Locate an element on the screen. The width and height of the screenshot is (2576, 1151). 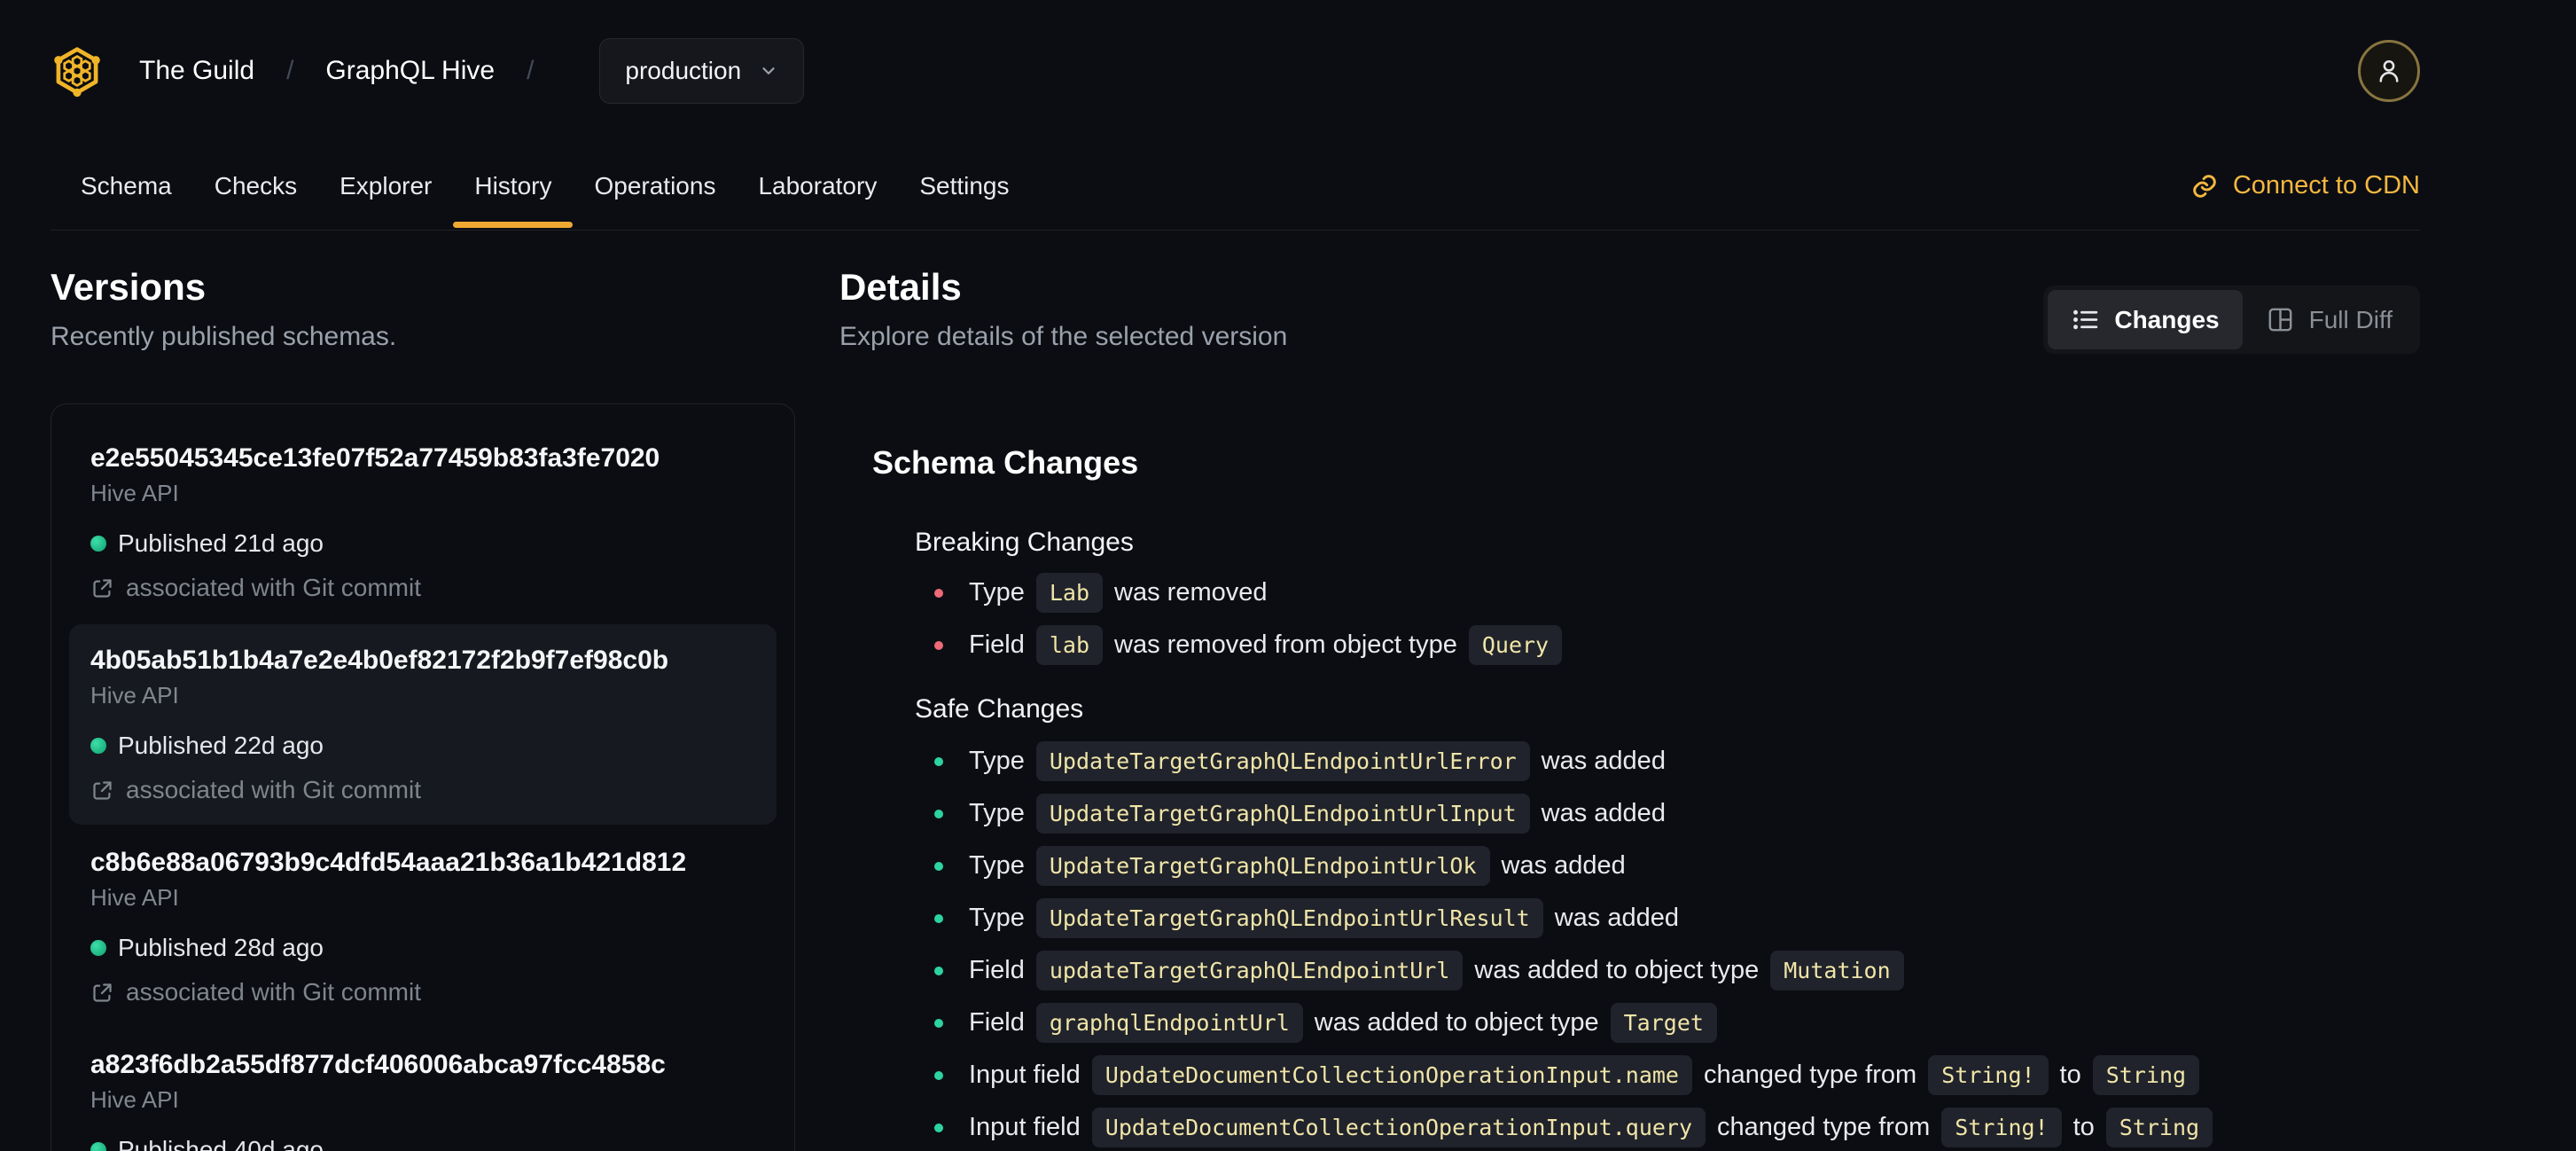
change-code-chip: lab is located at coordinates (1069, 645).